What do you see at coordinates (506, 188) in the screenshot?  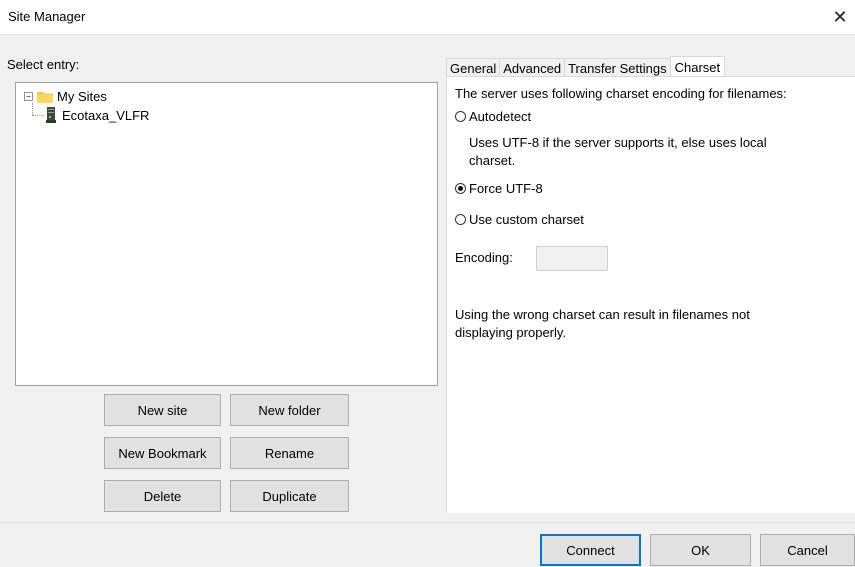 I see `force-utf8-label: Force UTF-8` at bounding box center [506, 188].